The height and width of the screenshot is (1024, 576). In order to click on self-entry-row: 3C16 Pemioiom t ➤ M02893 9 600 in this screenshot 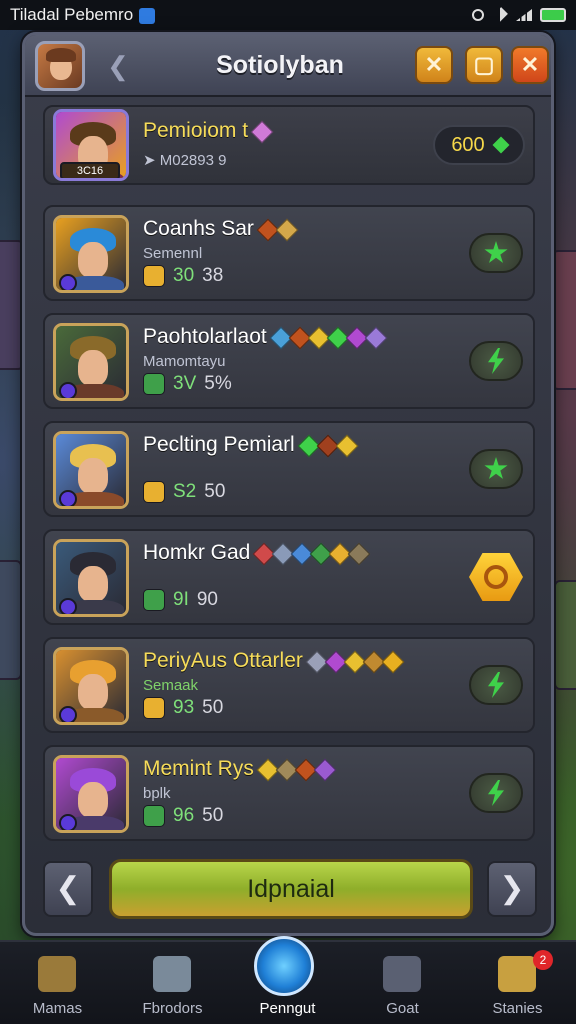, I will do `click(289, 145)`.